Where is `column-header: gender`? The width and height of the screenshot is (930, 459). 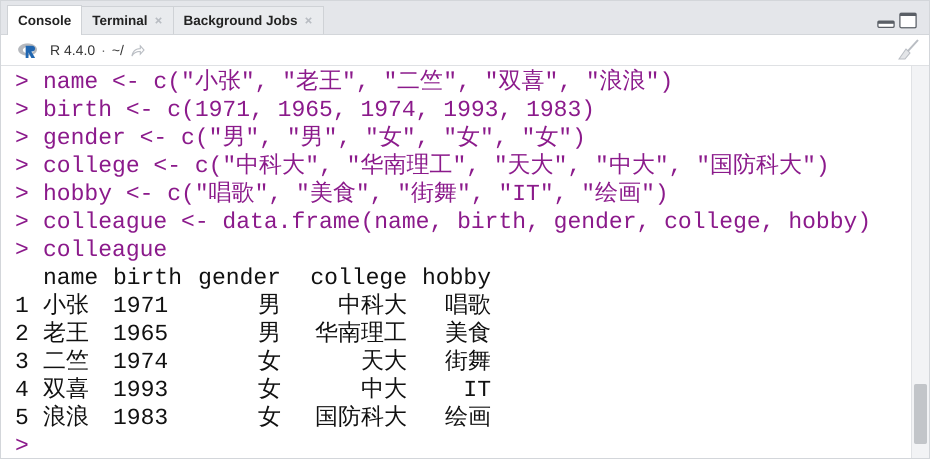 column-header: gender is located at coordinates (239, 278).